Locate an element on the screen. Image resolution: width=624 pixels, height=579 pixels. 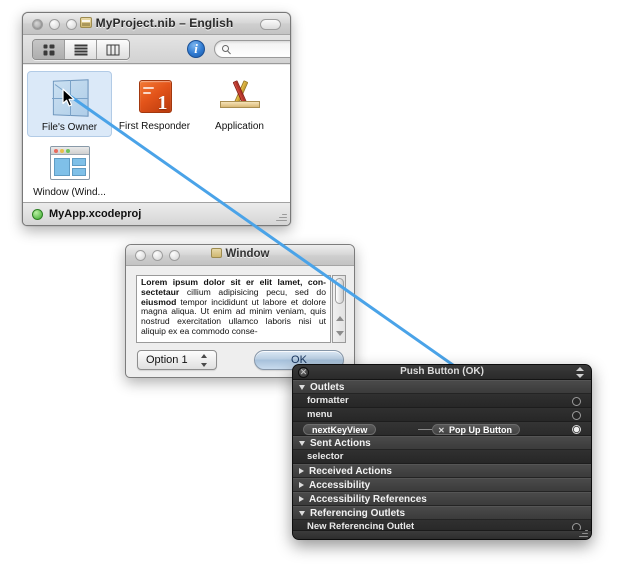
popup-button-label: Option 1 is located at coordinates (167, 360).